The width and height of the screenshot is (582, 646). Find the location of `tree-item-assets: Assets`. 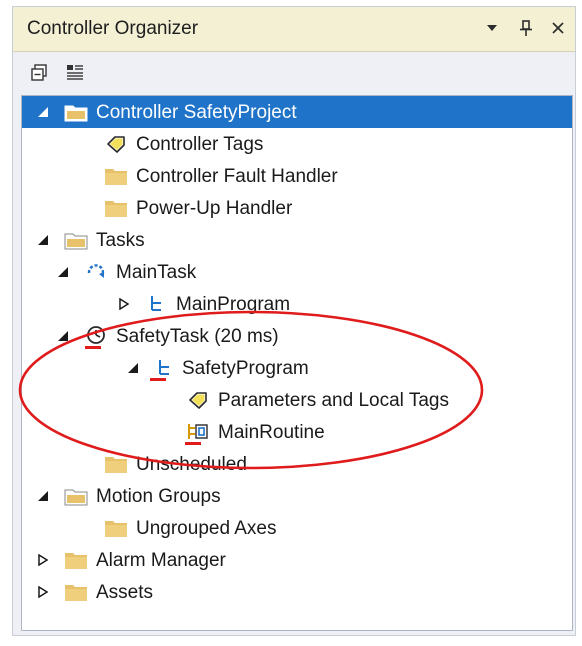

tree-item-assets: Assets is located at coordinates (297, 592).